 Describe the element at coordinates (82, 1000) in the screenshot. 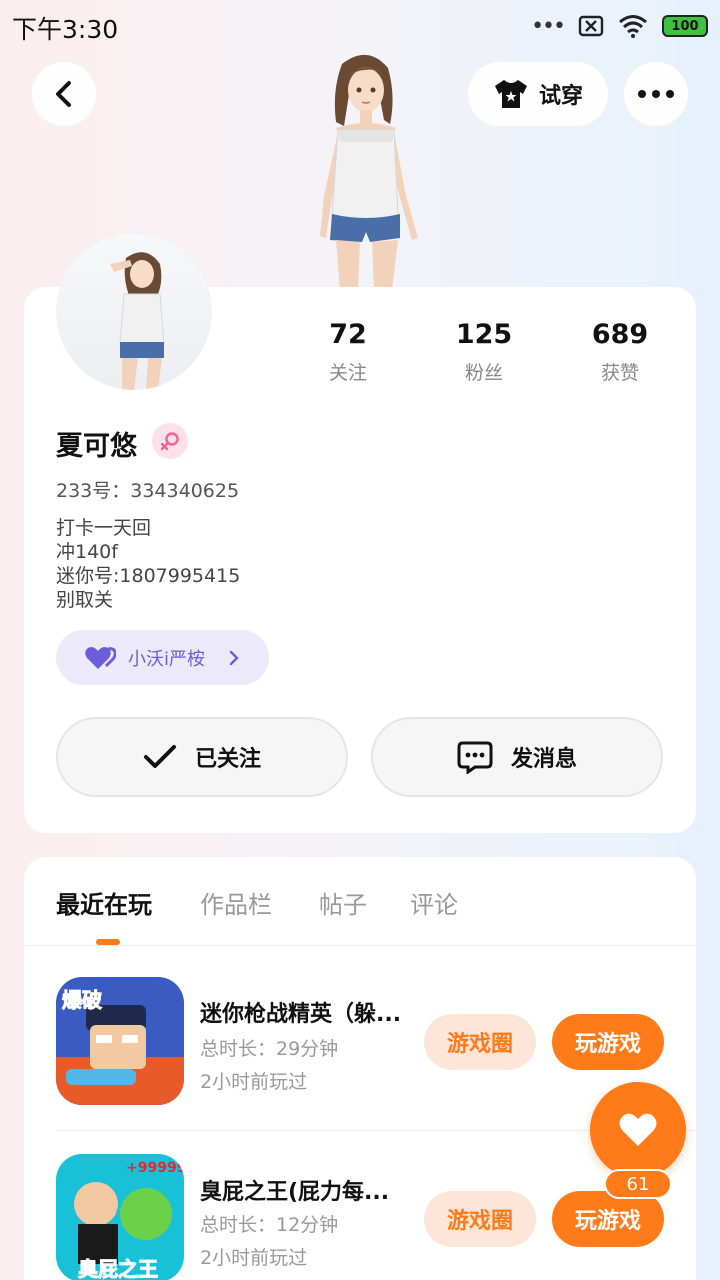

I see `game-icon-text: 爆破` at that location.